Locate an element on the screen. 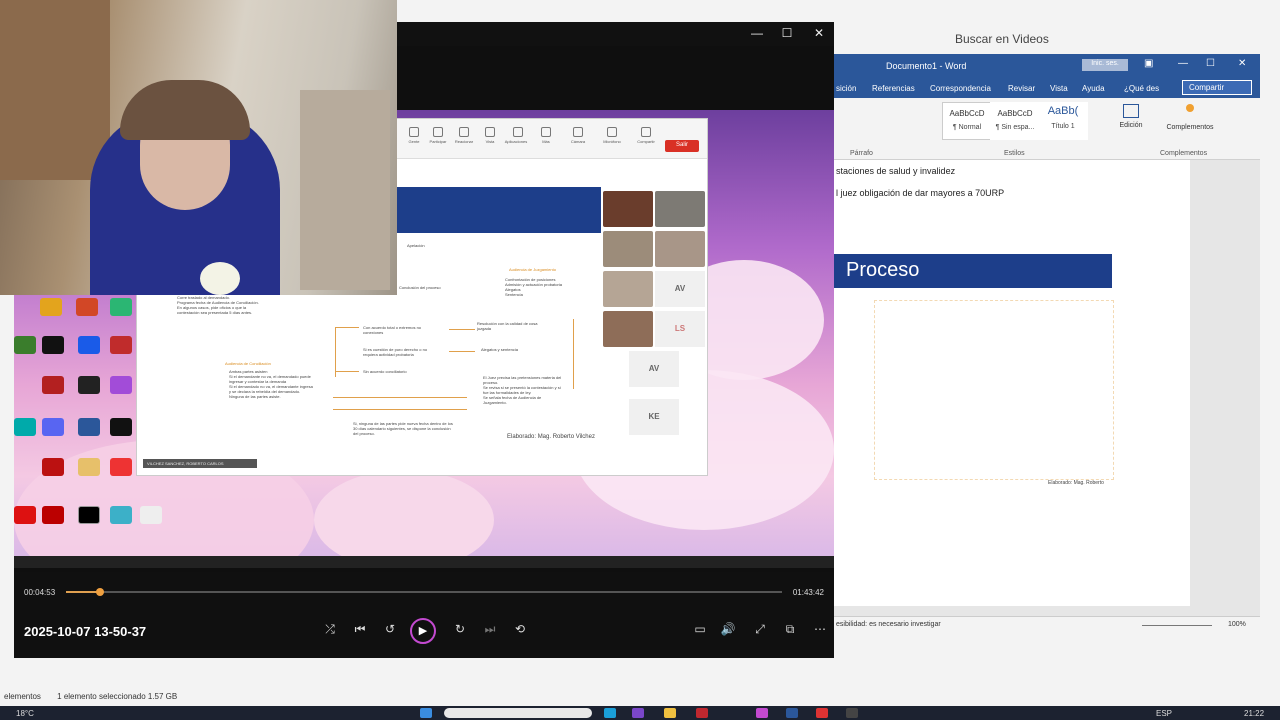 The height and width of the screenshot is (720, 1280). taskbar-search is located at coordinates (518, 713).